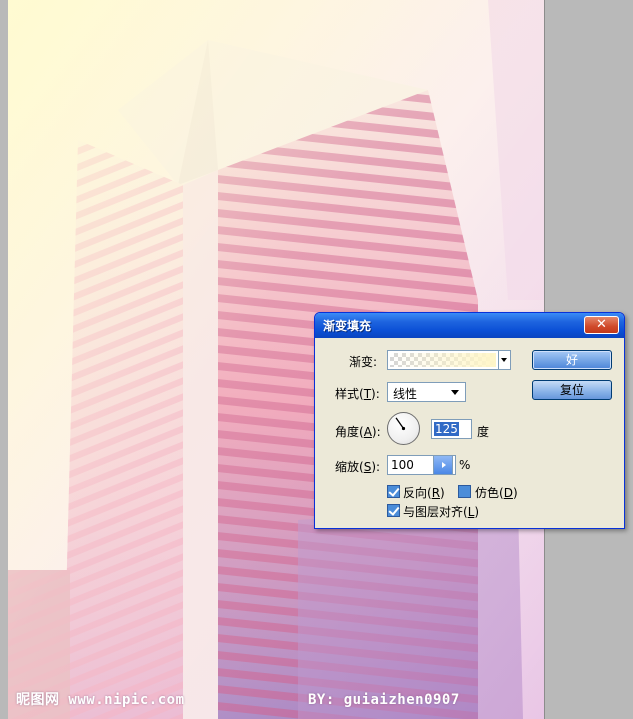  I want to click on gradient-picker, so click(449, 360).